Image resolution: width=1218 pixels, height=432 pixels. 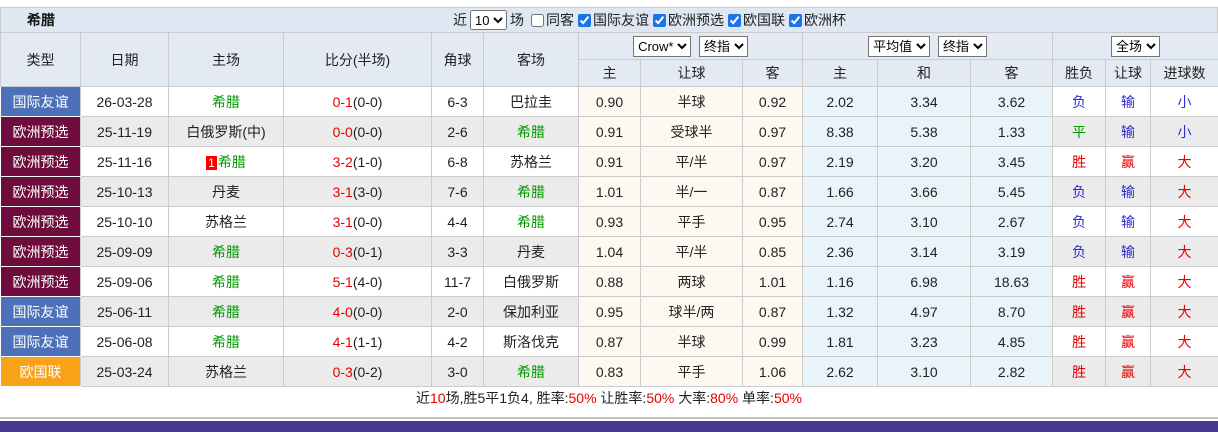 I want to click on score-cell: 3-2(1-0), so click(x=358, y=162).